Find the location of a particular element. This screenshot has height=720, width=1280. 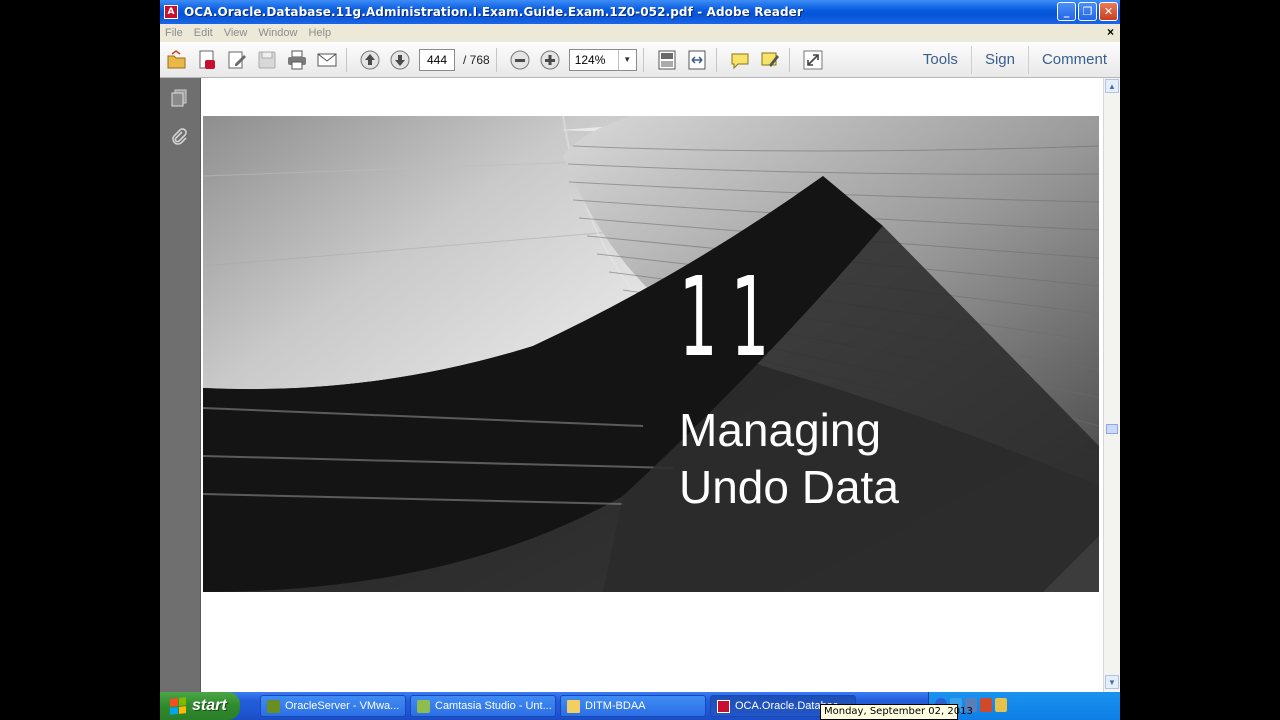

scroll-up-icon: ▲ is located at coordinates (1112, 86).